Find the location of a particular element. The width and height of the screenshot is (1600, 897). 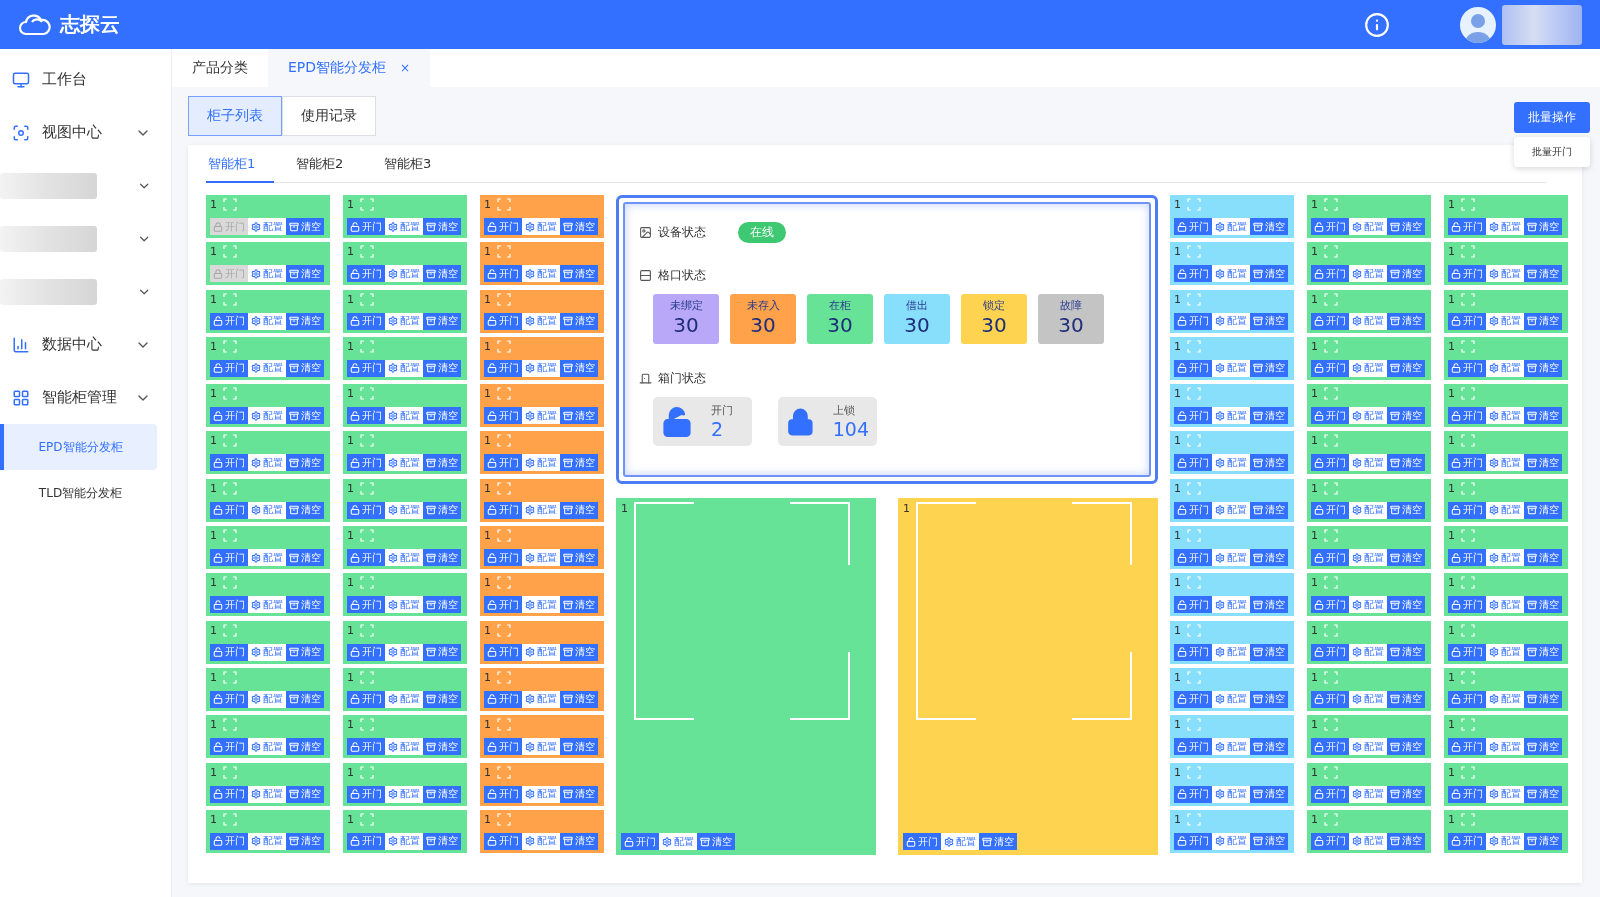

sidebar-item: 数据中心 is located at coordinates (85, 344).